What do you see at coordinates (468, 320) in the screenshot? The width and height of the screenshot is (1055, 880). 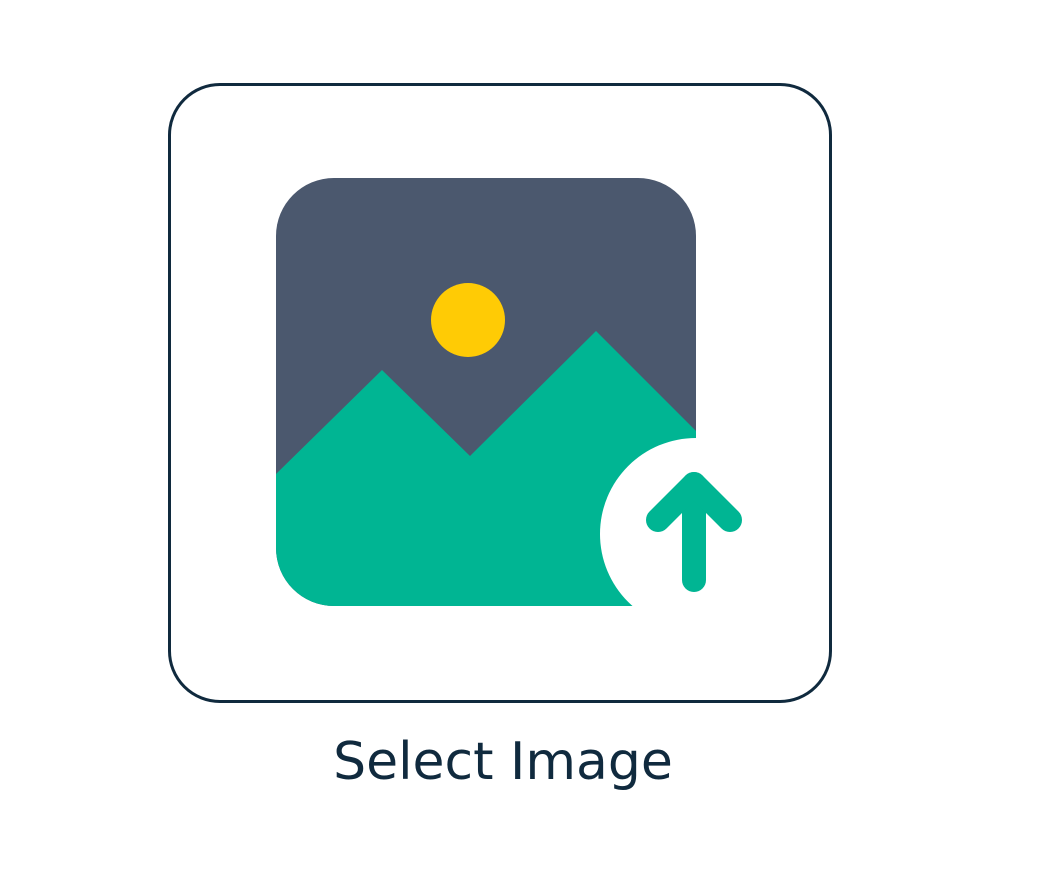 I see `sun-icon` at bounding box center [468, 320].